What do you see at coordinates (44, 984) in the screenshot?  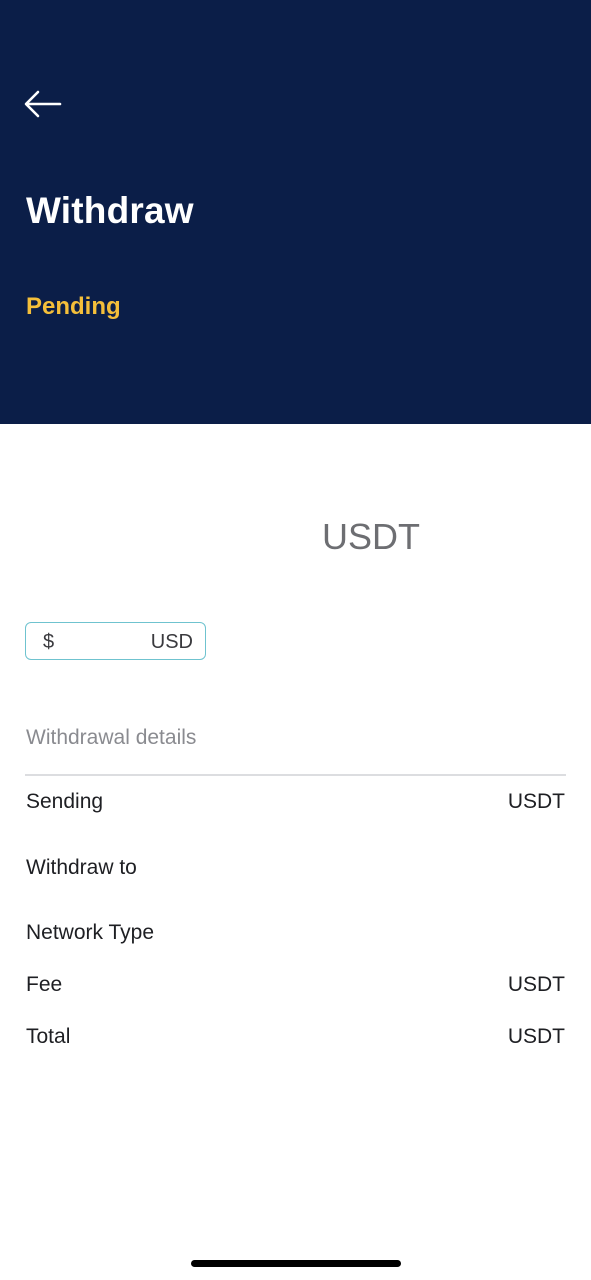 I see `fee-label: Fee` at bounding box center [44, 984].